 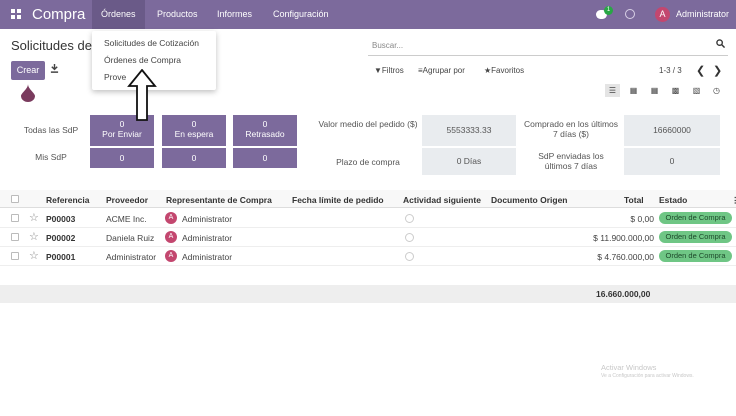 What do you see at coordinates (127, 200) in the screenshot?
I see `header-proveedor: Proveedor` at bounding box center [127, 200].